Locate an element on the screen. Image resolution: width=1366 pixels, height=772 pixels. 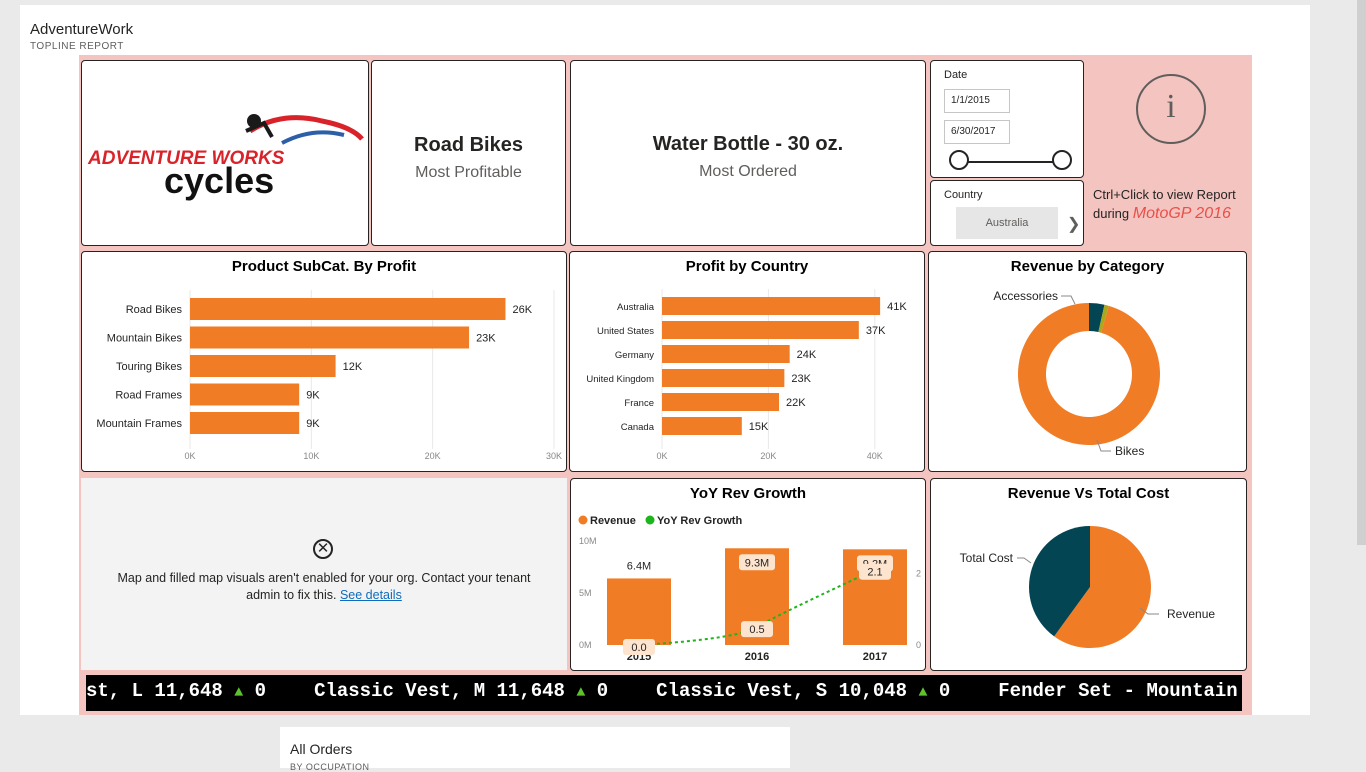
legend-marker-revenue is located at coordinates (583, 520).